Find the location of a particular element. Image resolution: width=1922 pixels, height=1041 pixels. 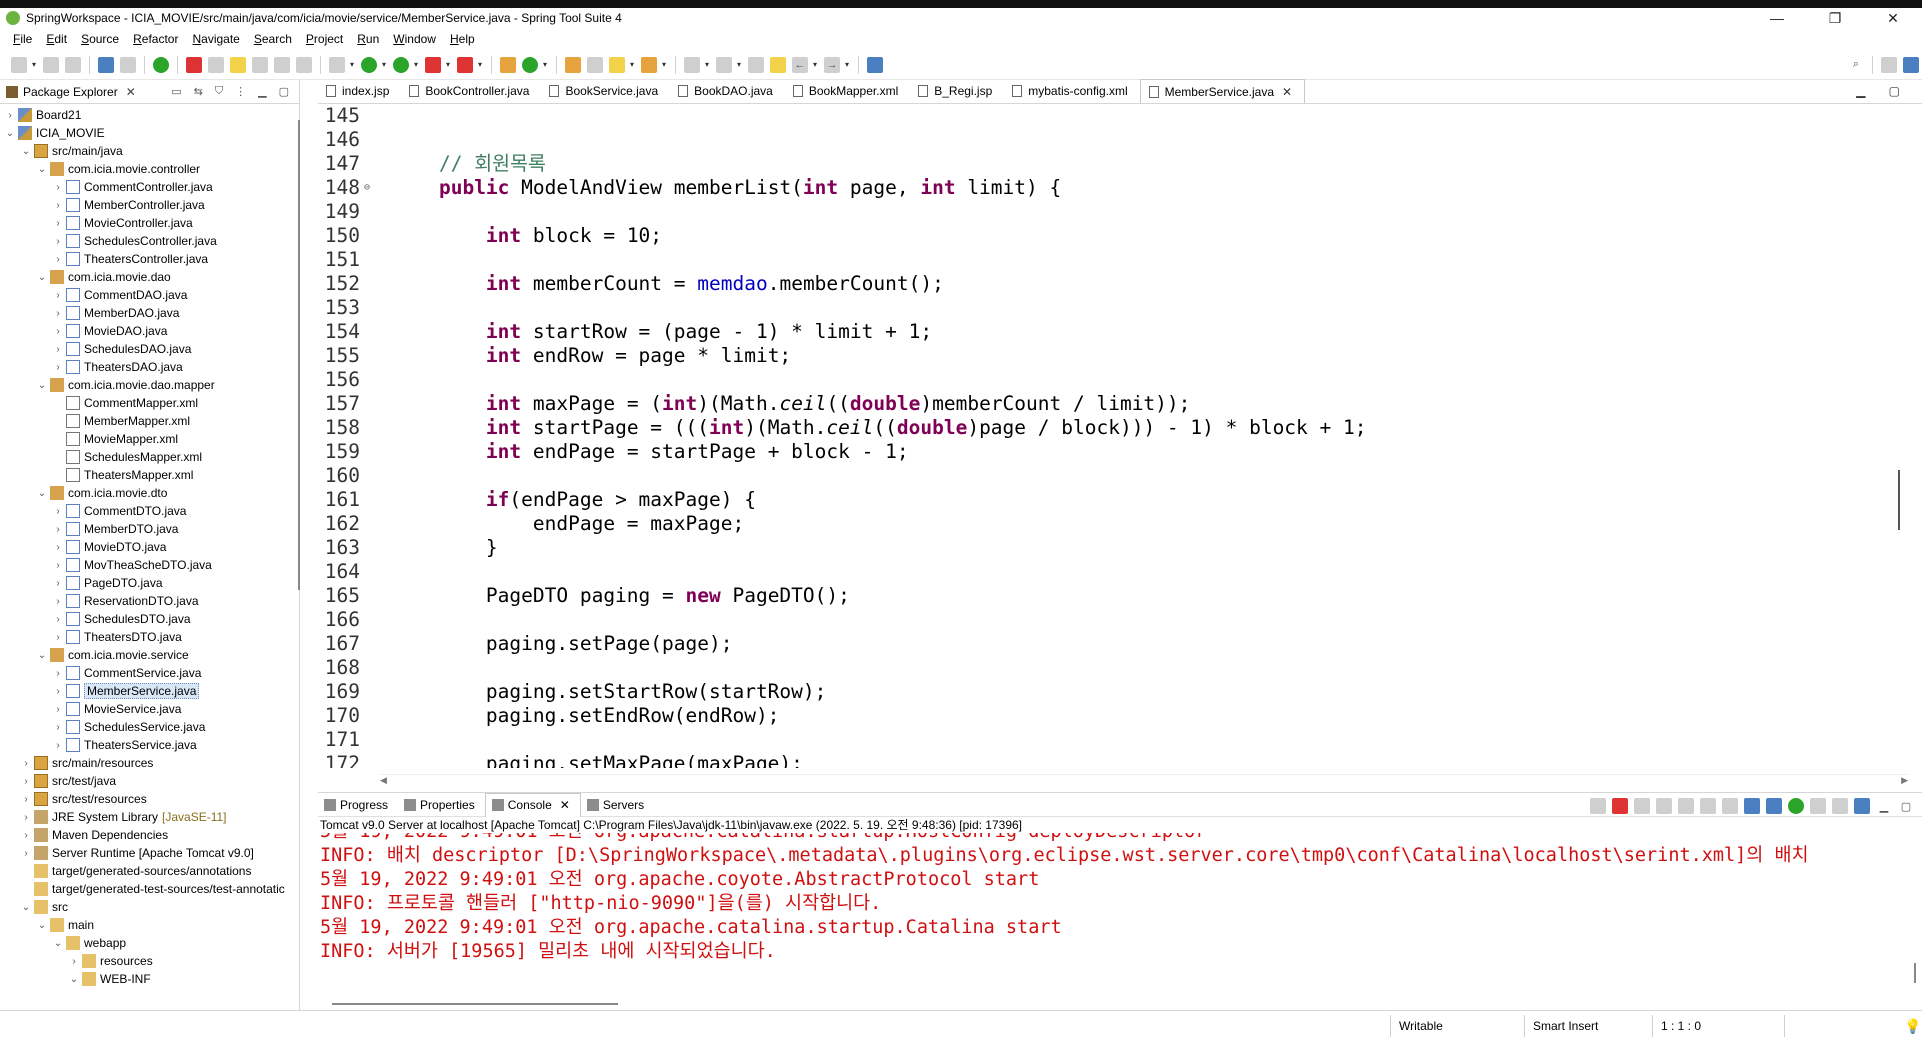

skip-breakpoints-icon is located at coordinates (128, 64).